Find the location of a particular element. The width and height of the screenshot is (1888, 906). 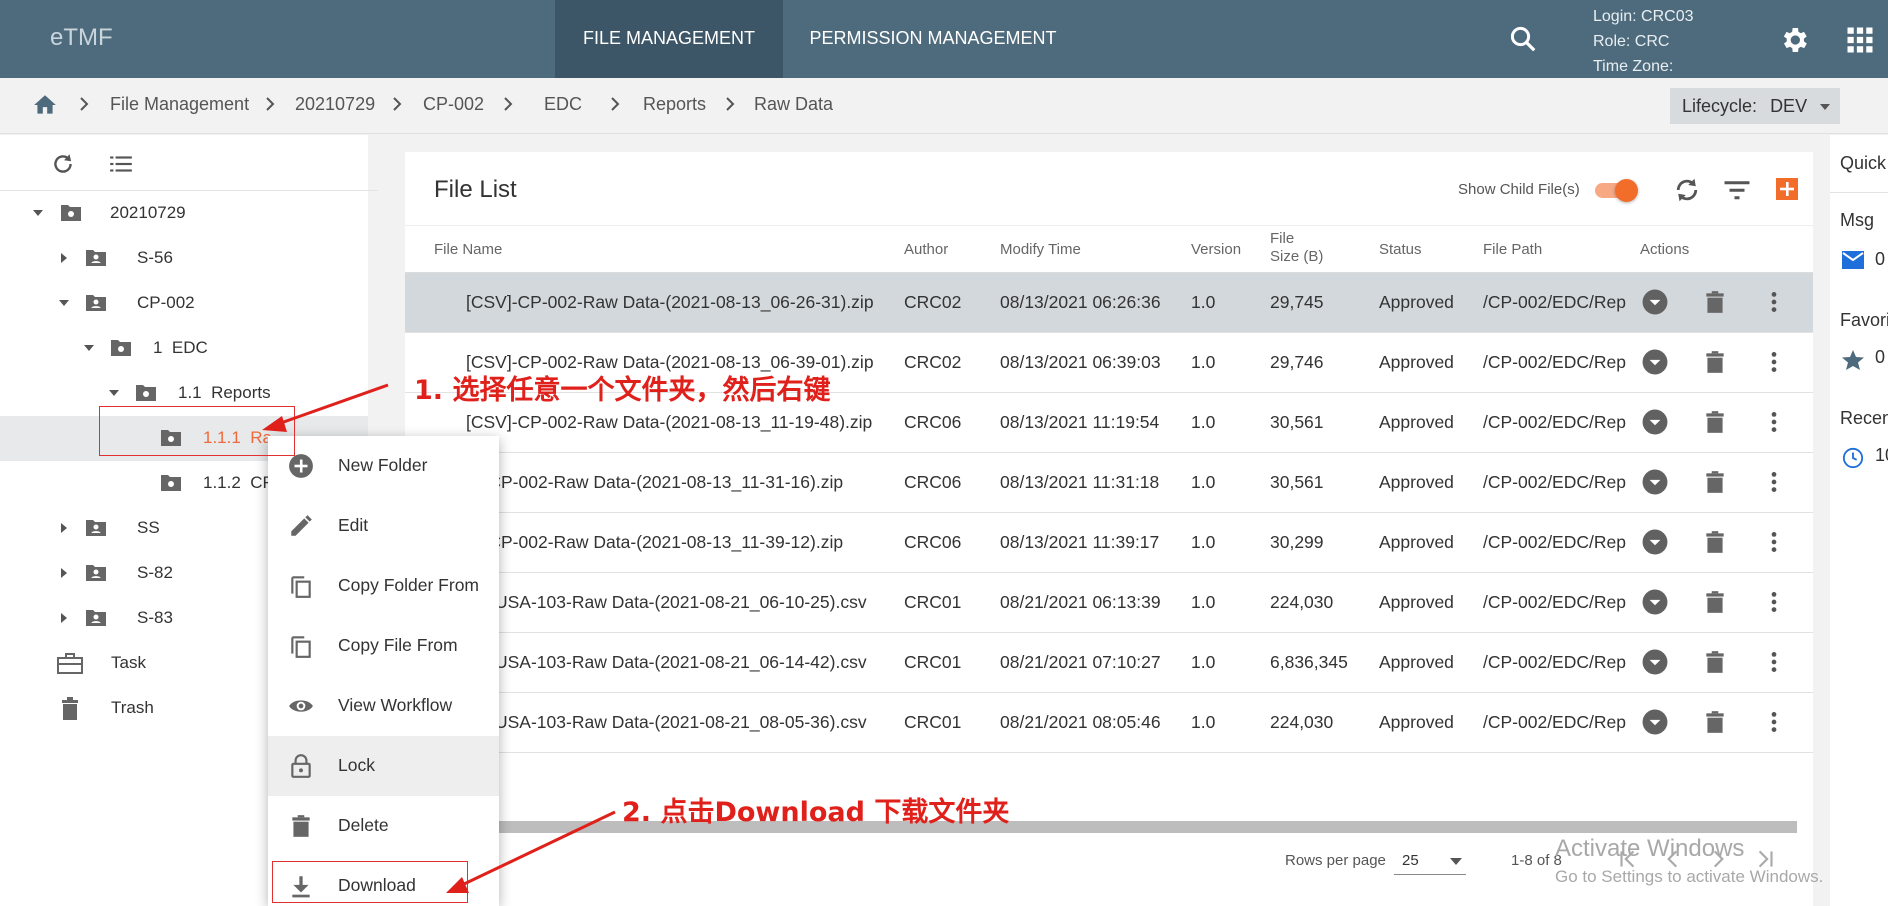

tab-permission-management: PERMISSION MANAGEMENT is located at coordinates (933, 39).